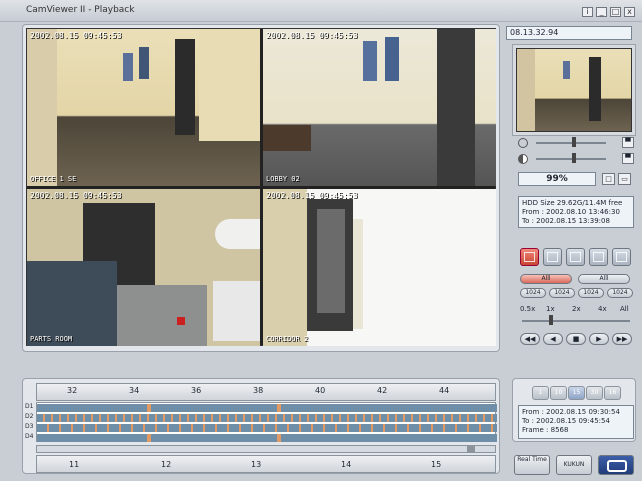 The width and height of the screenshot is (642, 481). I want to click on camera-label: OFFICE 1 SE, so click(53, 179).